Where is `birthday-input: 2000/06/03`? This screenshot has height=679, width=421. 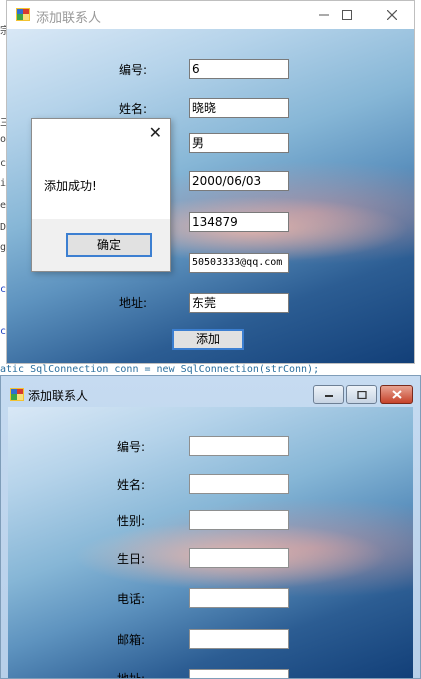 birthday-input: 2000/06/03 is located at coordinates (239, 181).